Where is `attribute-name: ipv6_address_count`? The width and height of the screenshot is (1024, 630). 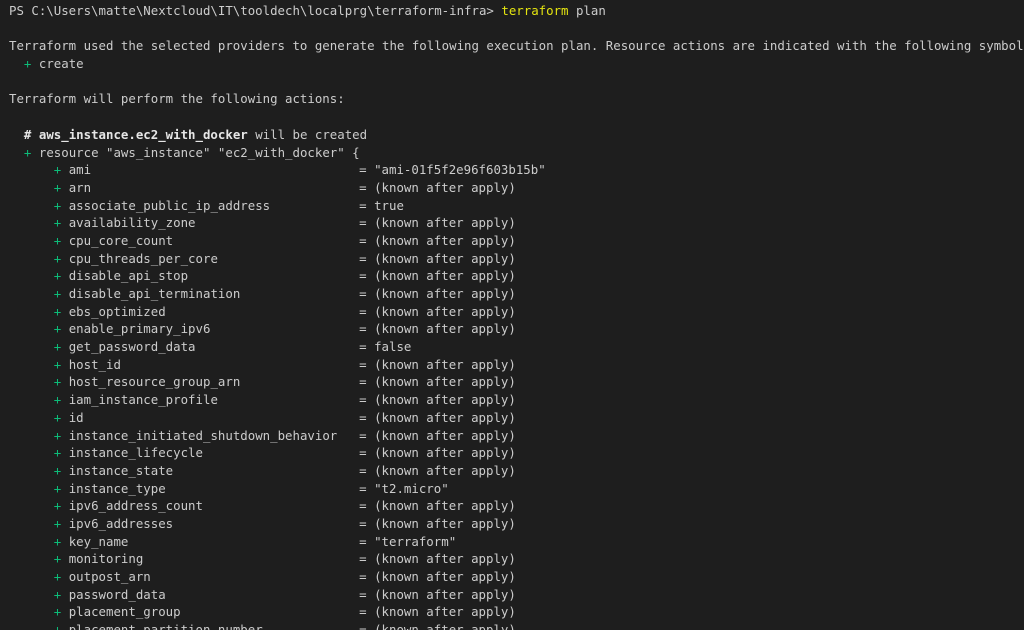 attribute-name: ipv6_address_count is located at coordinates (135, 506).